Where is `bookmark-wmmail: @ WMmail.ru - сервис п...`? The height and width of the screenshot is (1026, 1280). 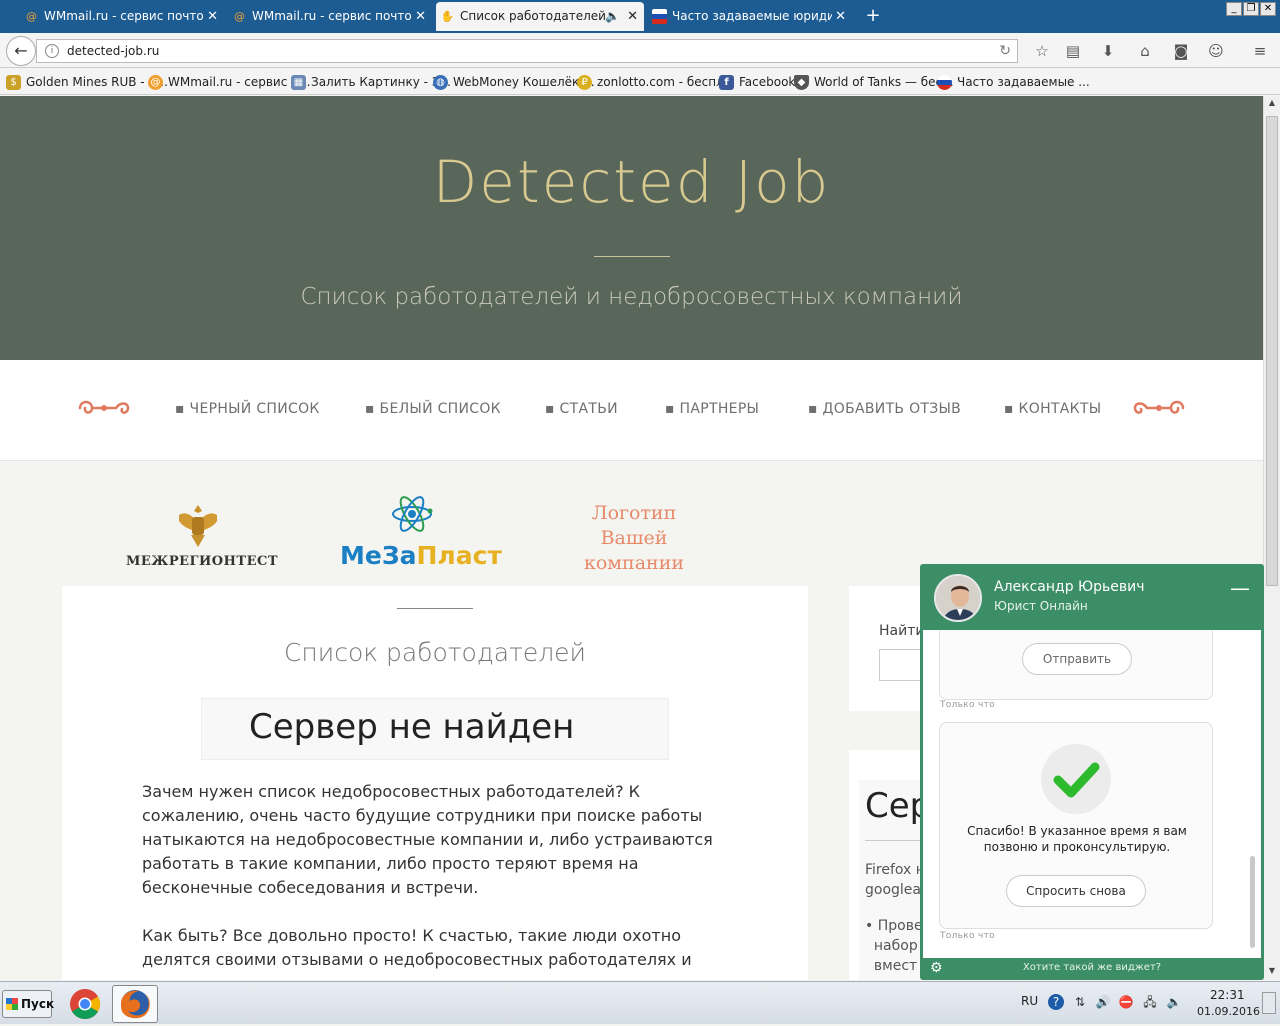
bookmark-wmmail: @ WMmail.ru - сервис п... is located at coordinates (229, 82).